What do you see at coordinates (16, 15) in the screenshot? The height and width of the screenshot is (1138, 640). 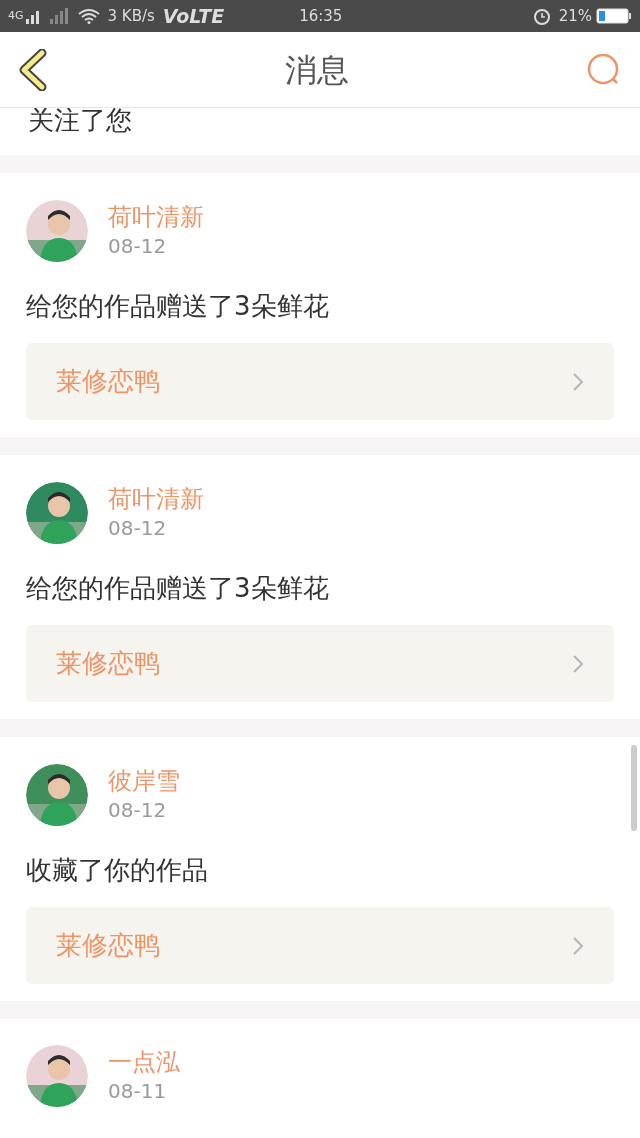 I see `network-type: 4G` at bounding box center [16, 15].